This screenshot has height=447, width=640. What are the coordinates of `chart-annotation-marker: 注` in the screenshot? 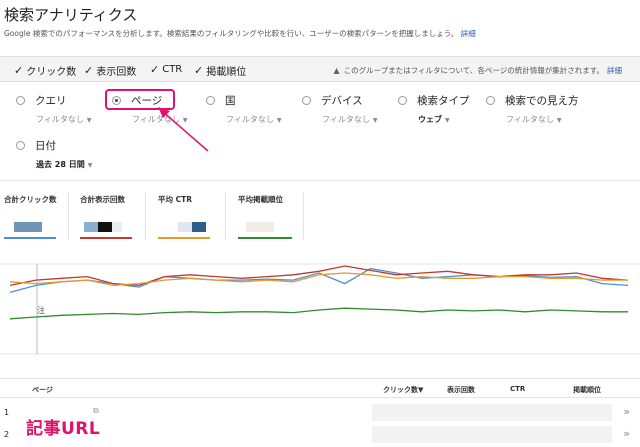 It's located at (41, 310).